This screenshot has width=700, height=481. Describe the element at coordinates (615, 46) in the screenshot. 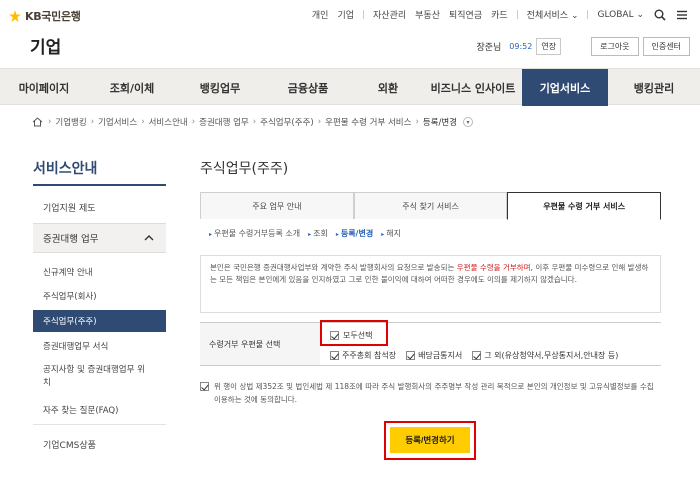

I see `logout-button: 로그아웃` at that location.